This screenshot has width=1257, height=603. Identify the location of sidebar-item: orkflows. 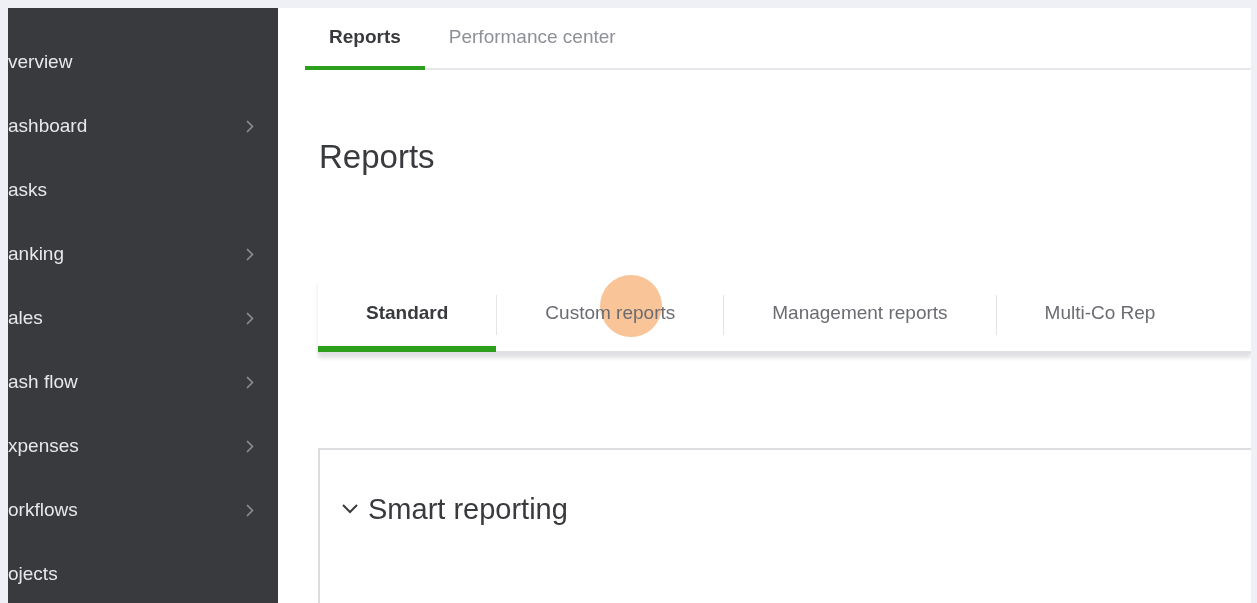
(143, 510).